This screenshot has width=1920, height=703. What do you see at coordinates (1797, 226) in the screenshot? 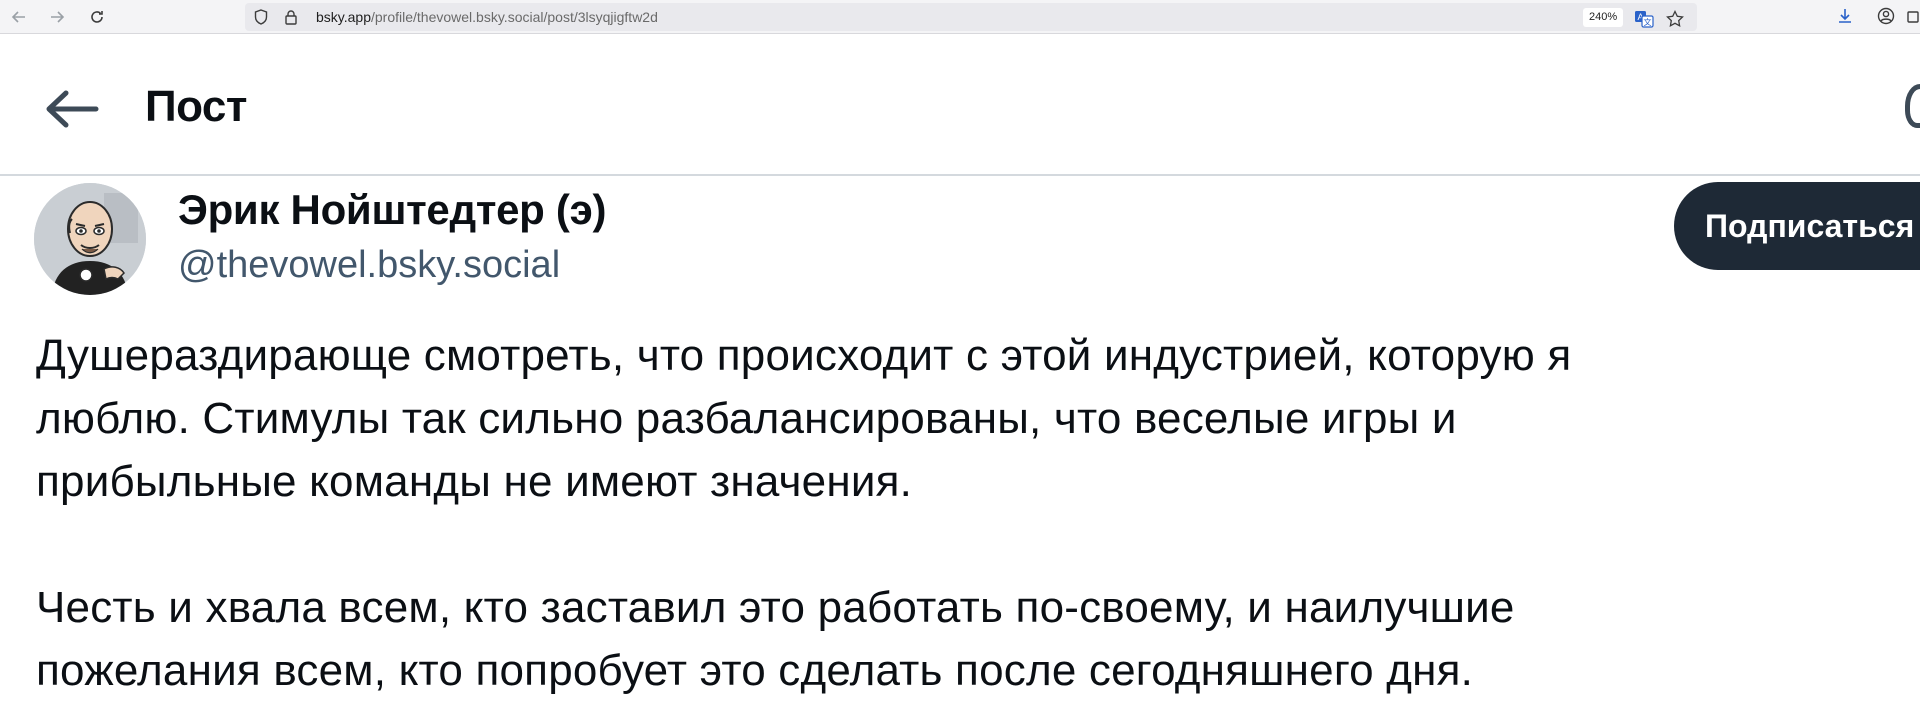
I see `follow-button: Подписаться` at bounding box center [1797, 226].